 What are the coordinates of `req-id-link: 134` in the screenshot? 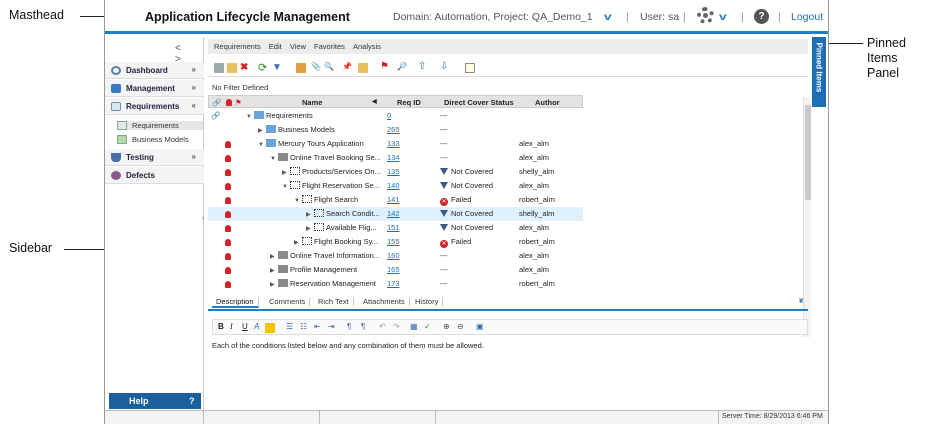 It's located at (393, 157).